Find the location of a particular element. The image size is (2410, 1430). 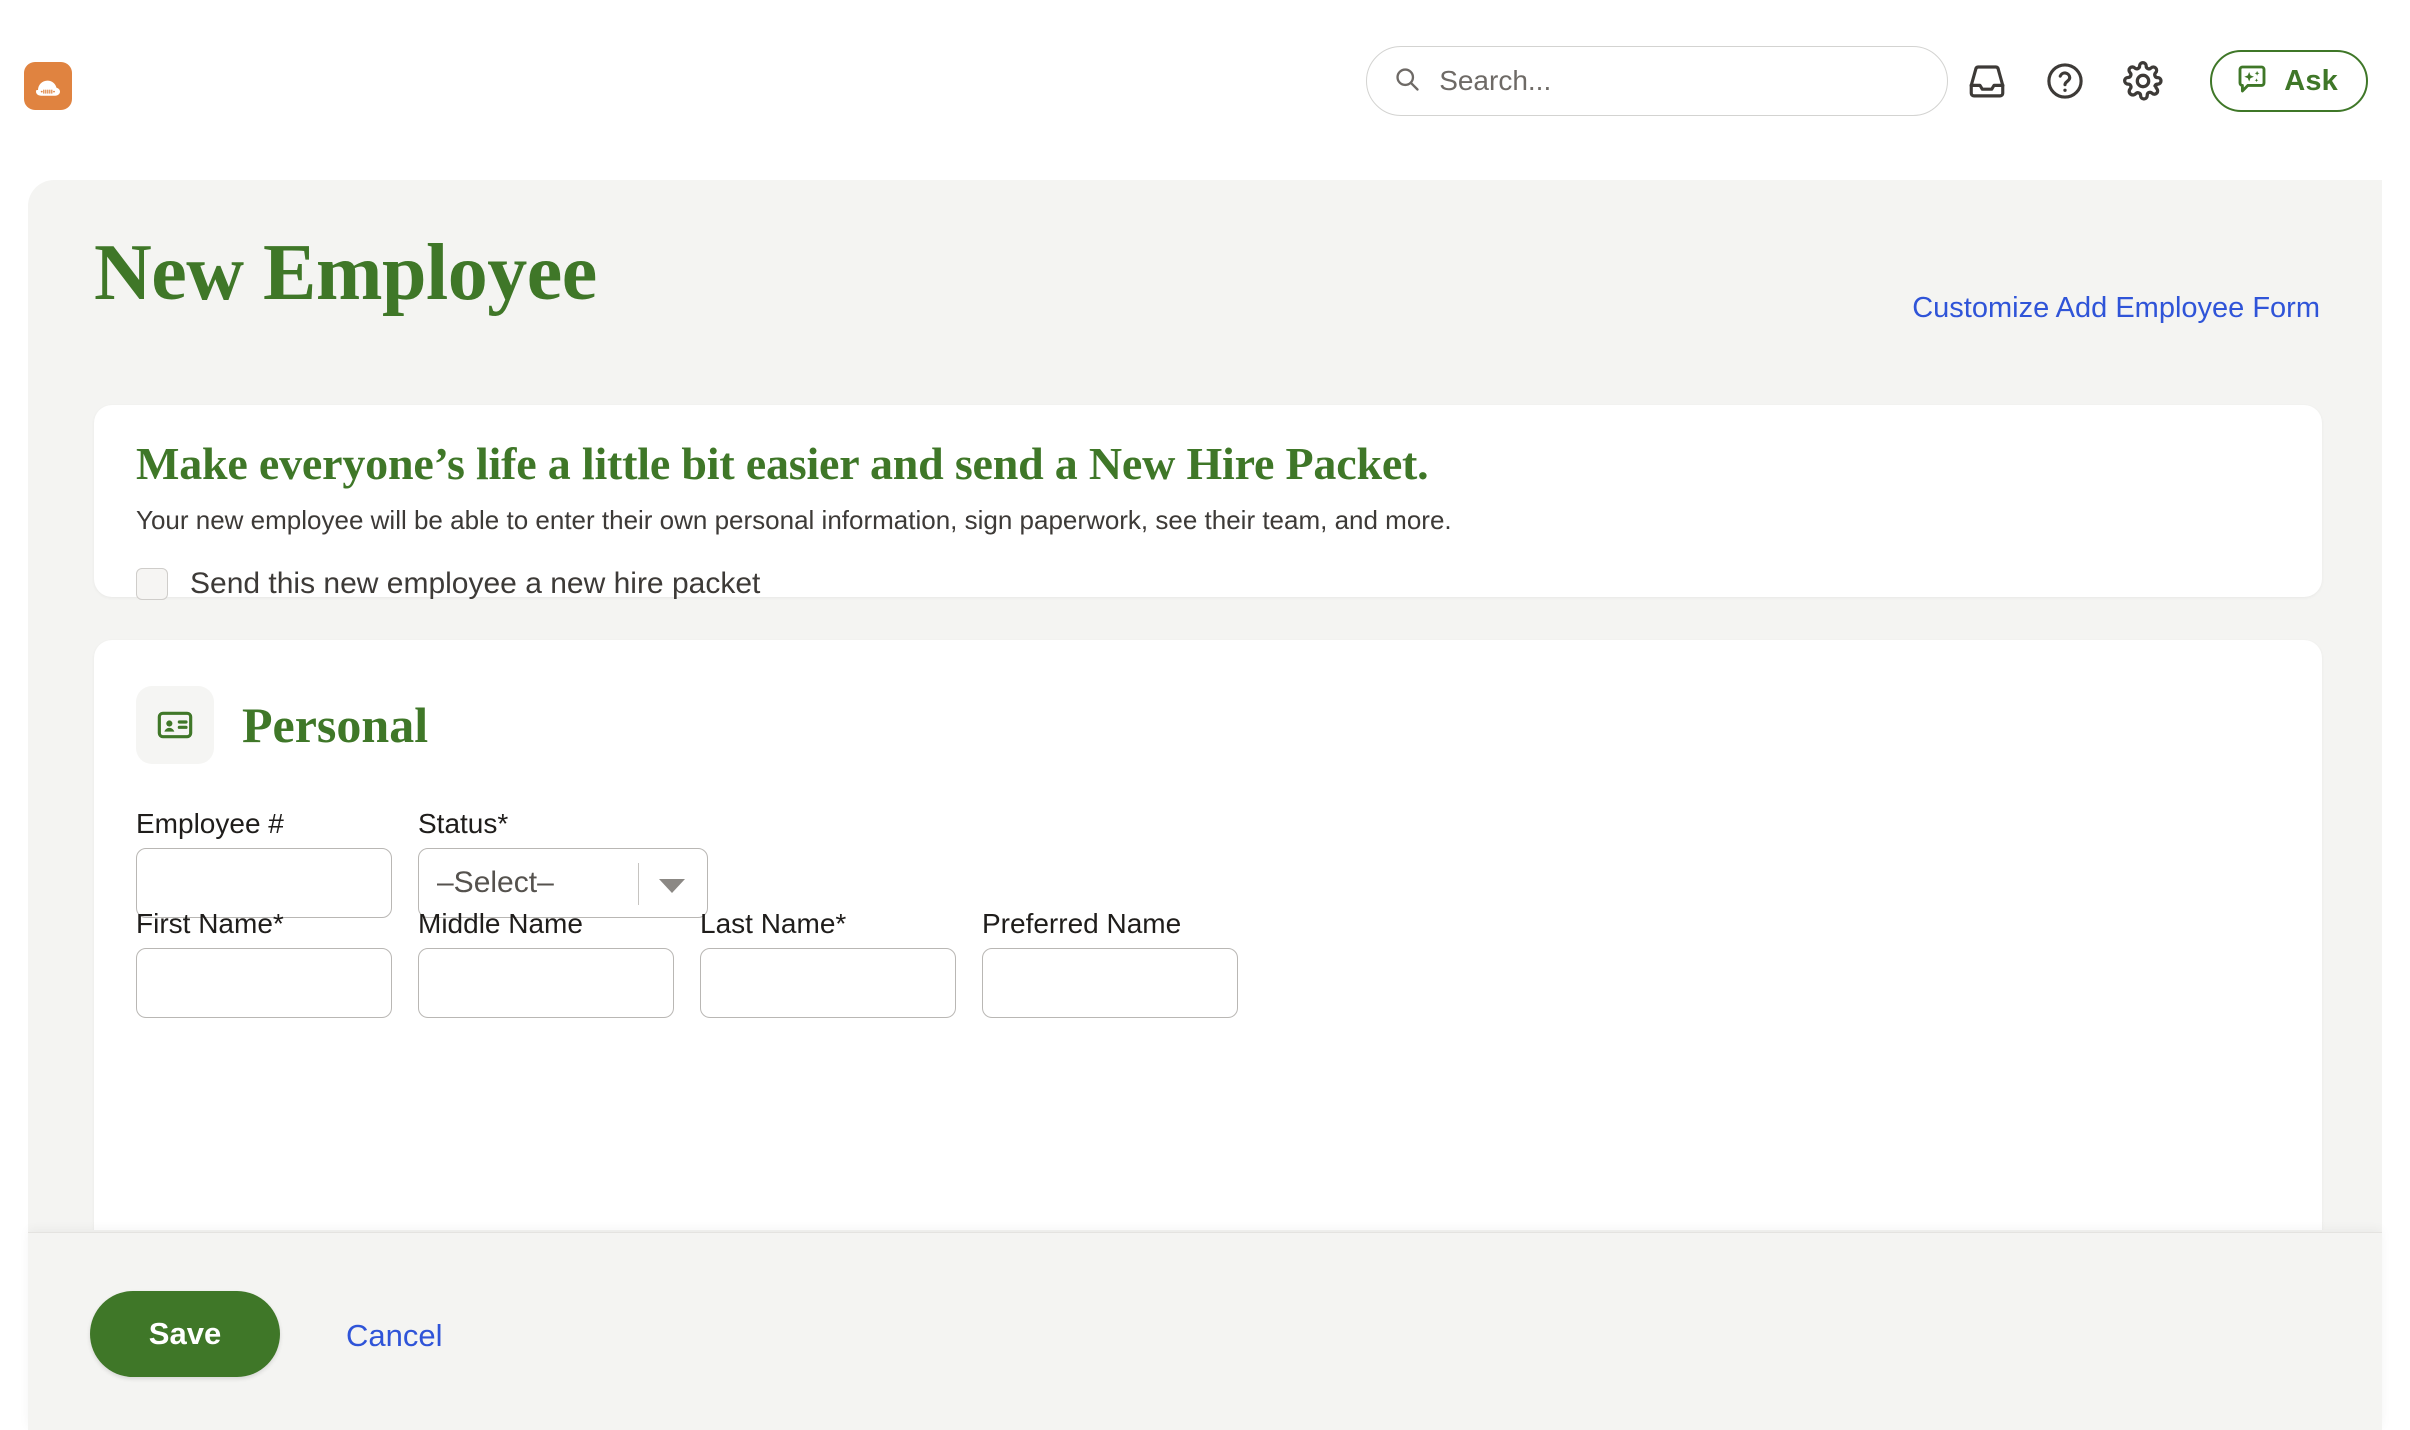

send-new-hire-packet-row: Send this new employee a new hire packet is located at coordinates (448, 584).